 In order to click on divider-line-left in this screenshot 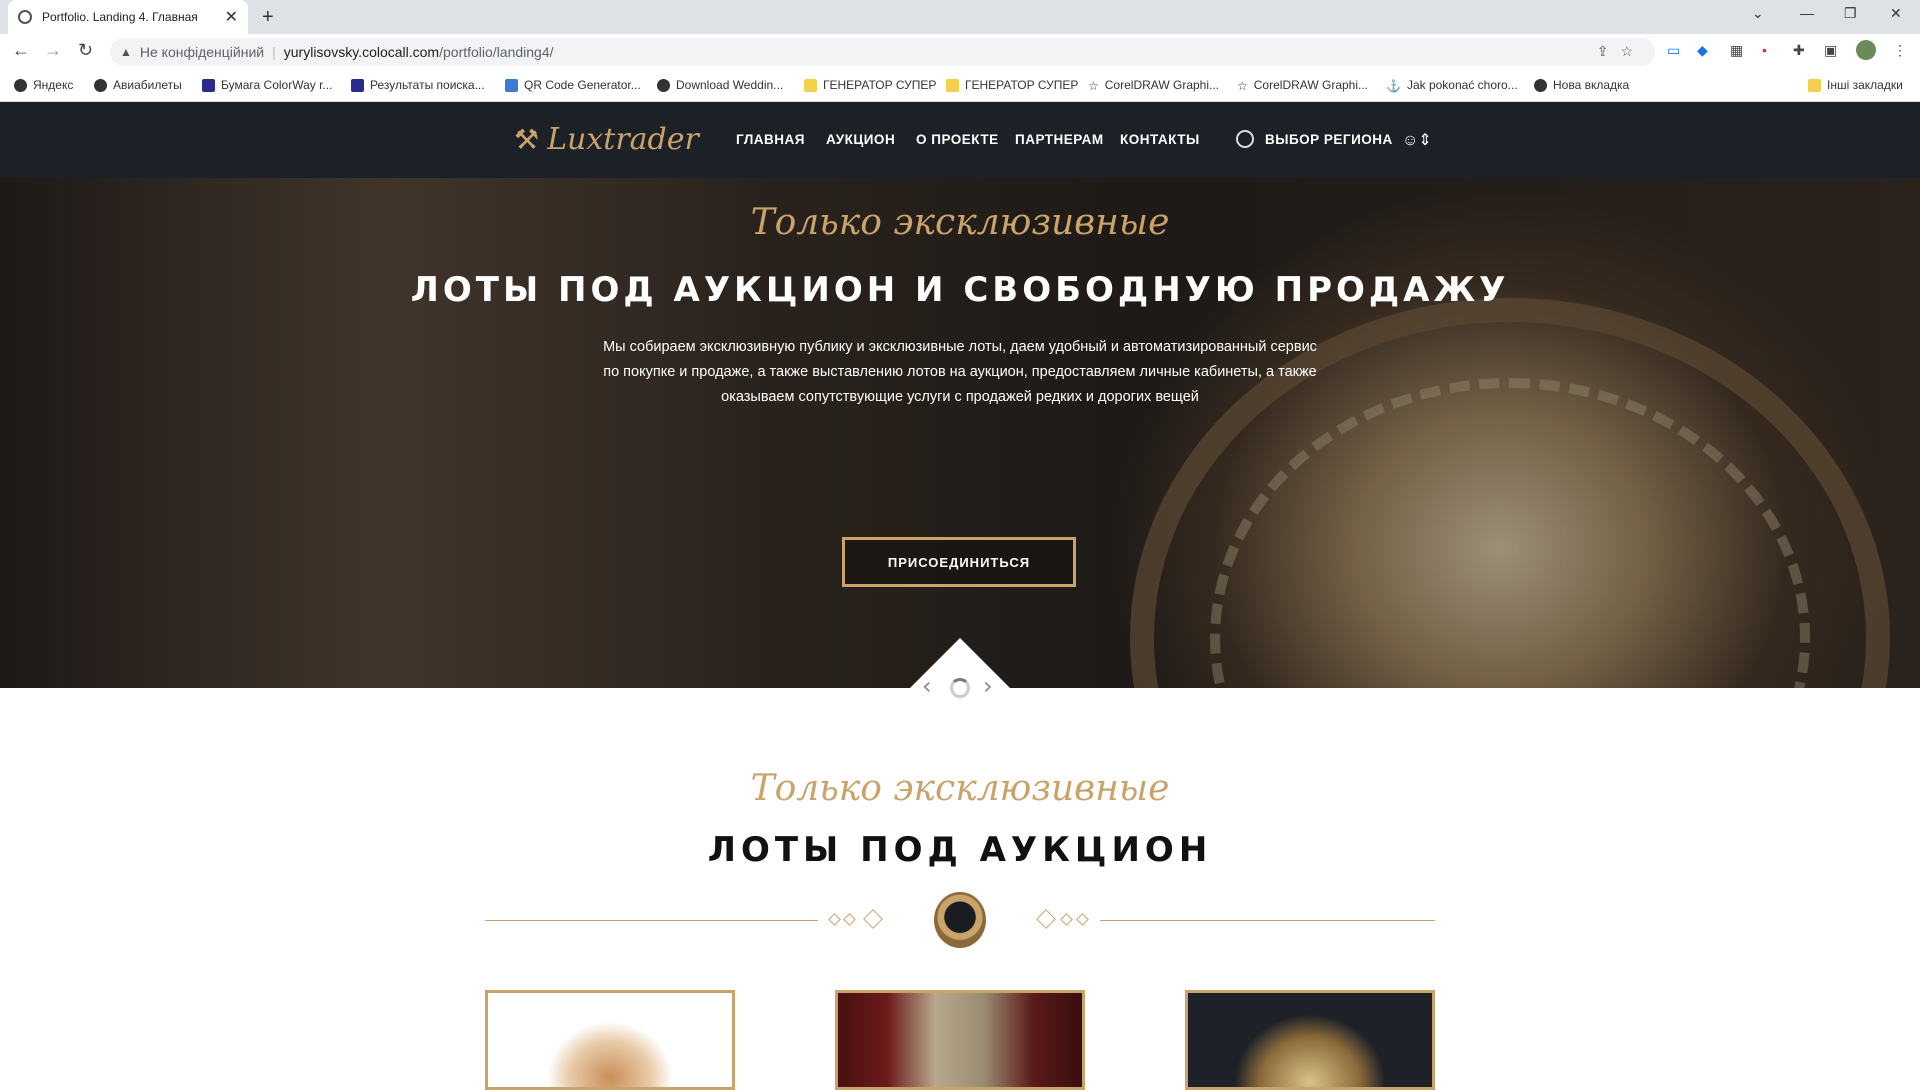, I will do `click(651, 920)`.